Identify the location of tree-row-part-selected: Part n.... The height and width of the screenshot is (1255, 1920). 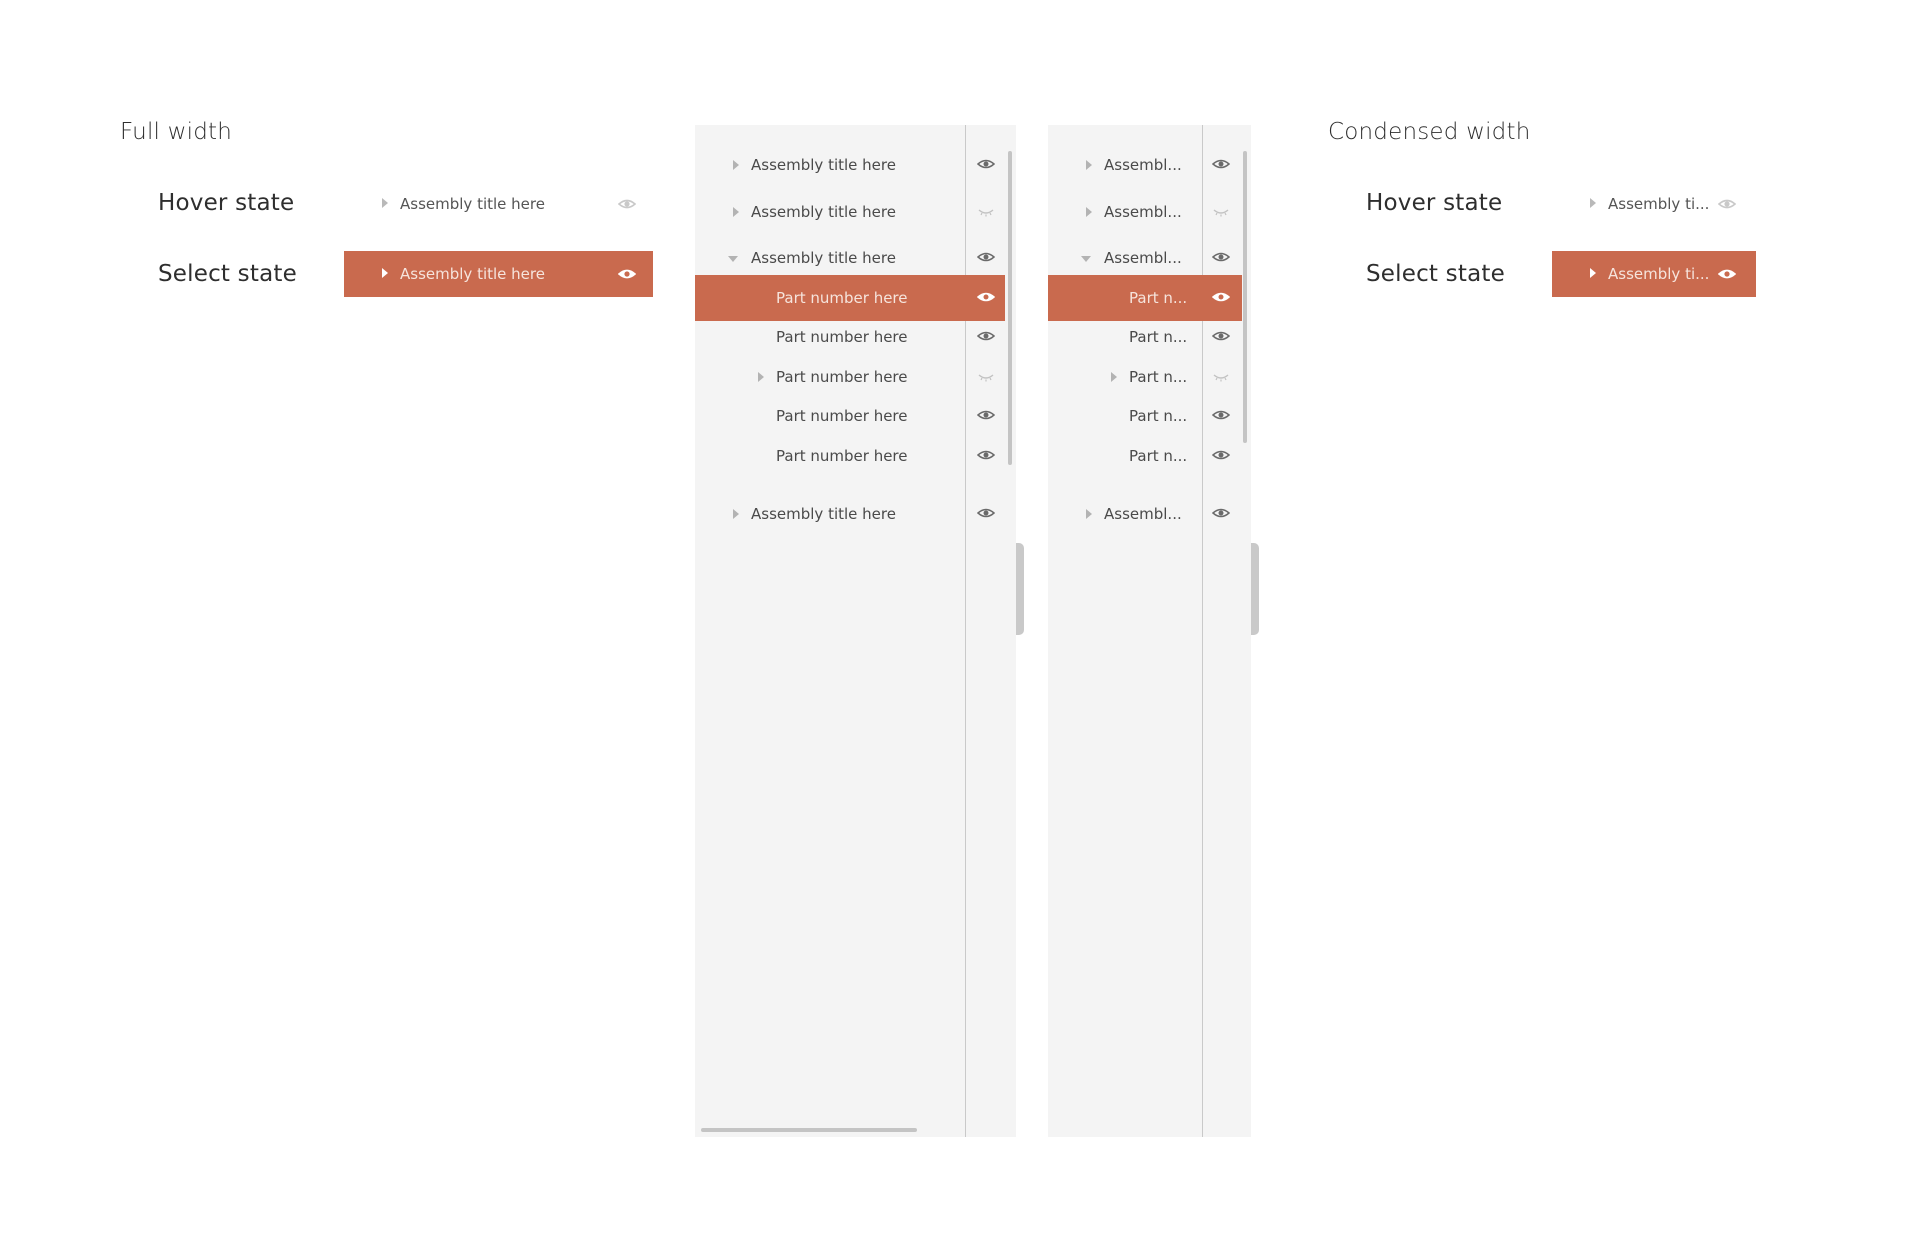
(1145, 298).